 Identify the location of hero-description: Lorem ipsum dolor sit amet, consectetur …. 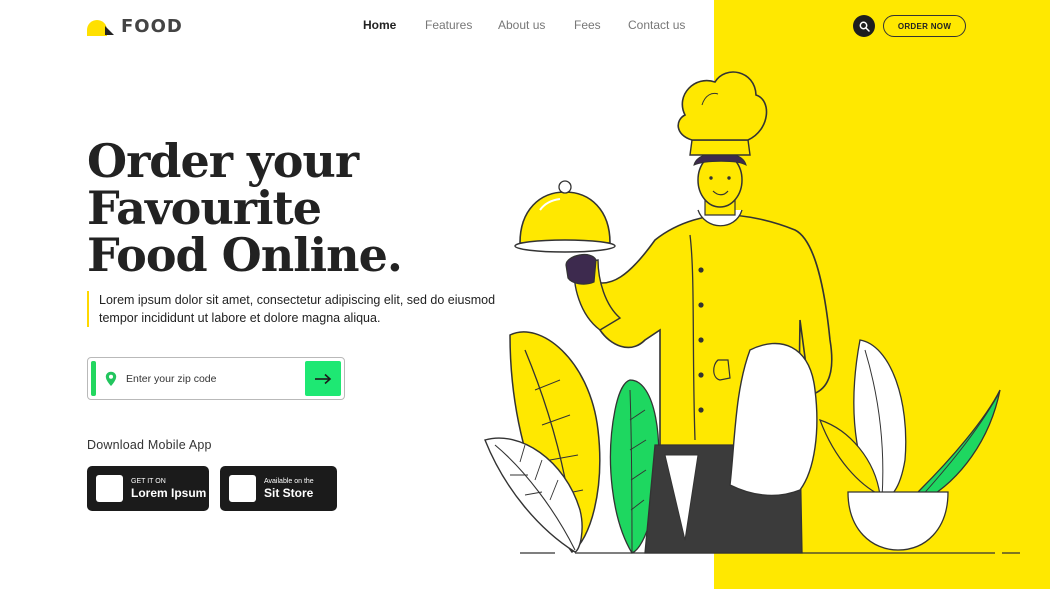
(297, 309).